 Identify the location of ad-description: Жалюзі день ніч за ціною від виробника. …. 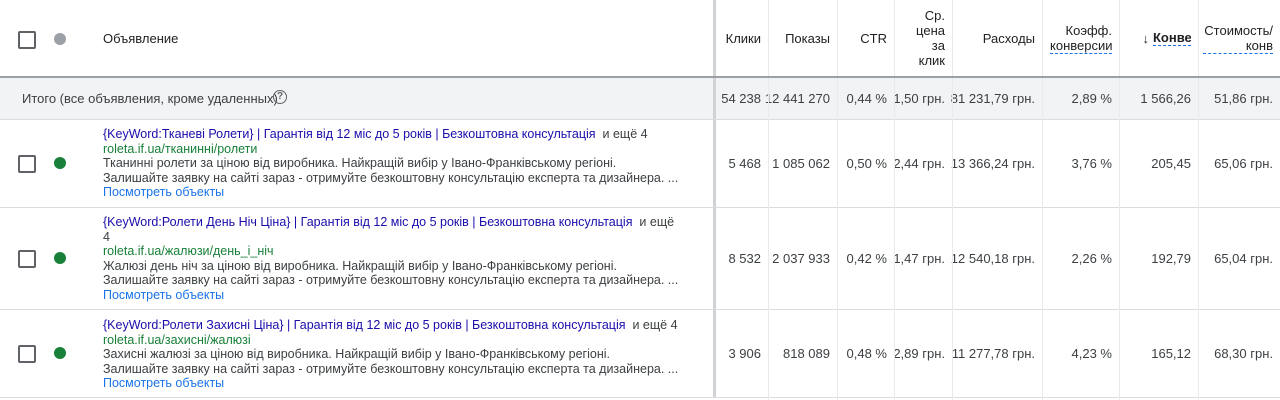
(360, 265).